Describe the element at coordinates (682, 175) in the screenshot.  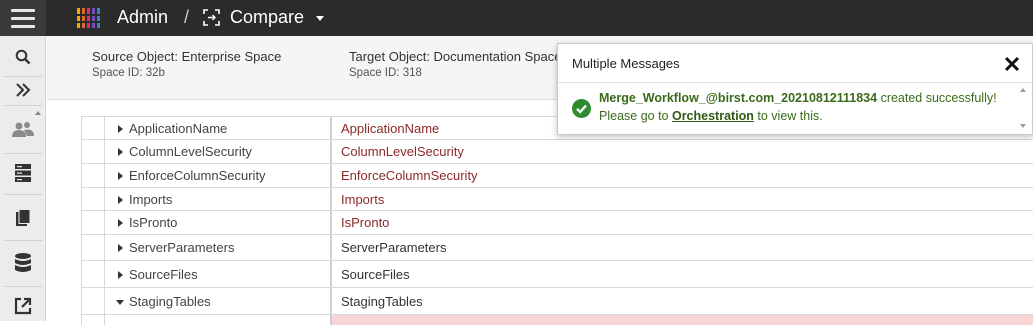
I see `target-cell: EnforceColumnSecurity` at that location.